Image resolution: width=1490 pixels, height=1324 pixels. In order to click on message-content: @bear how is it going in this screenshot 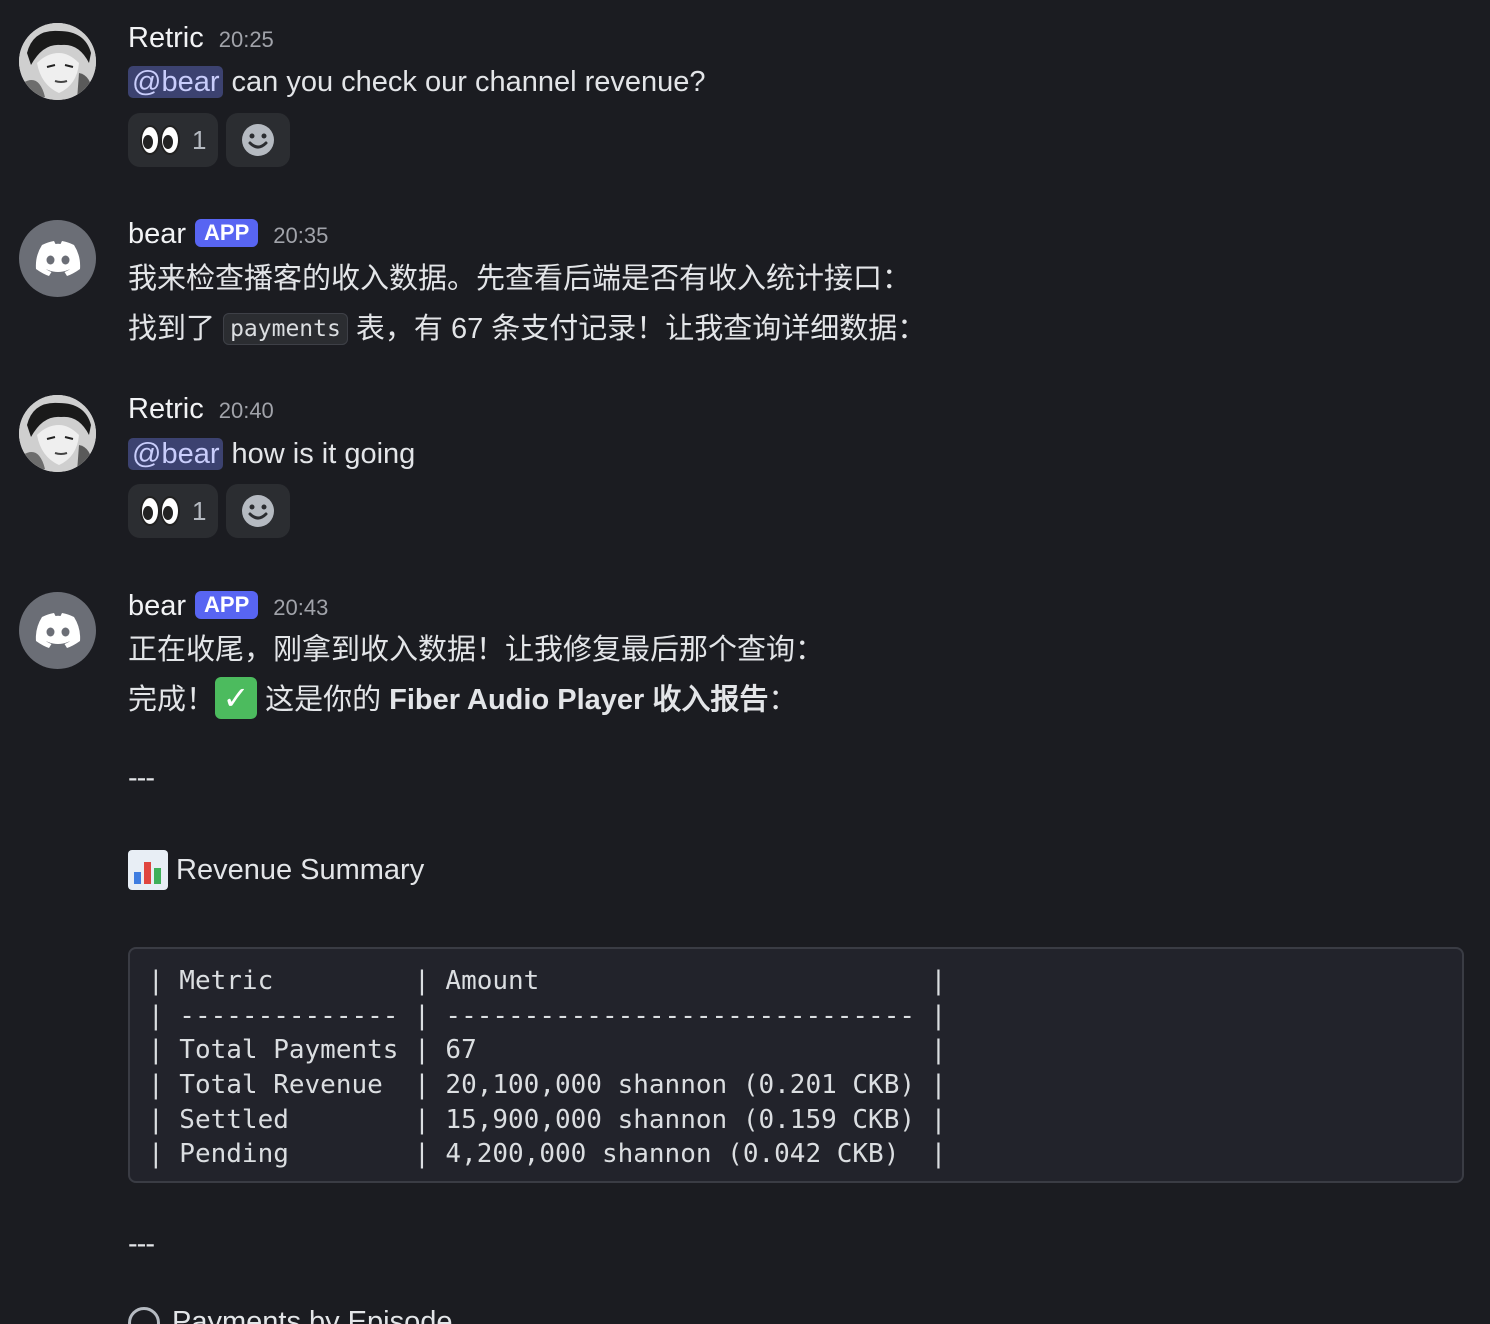, I will do `click(271, 454)`.